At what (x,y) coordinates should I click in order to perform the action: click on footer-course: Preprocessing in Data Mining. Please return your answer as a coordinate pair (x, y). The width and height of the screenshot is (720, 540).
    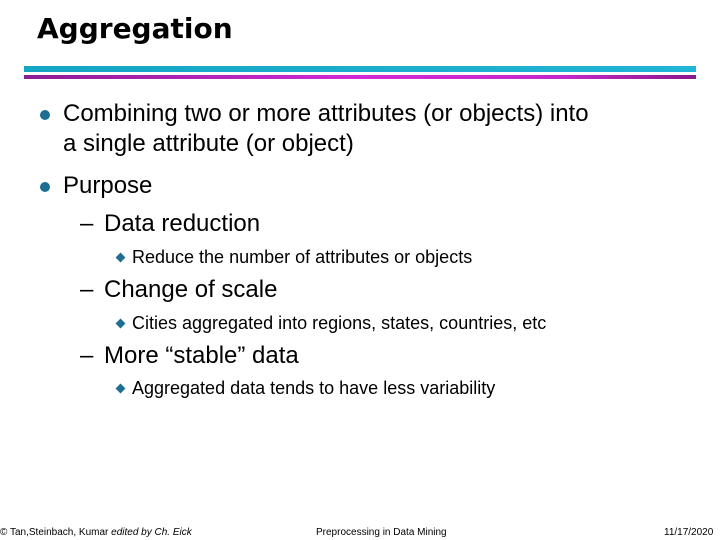
    Looking at the image, I should click on (381, 532).